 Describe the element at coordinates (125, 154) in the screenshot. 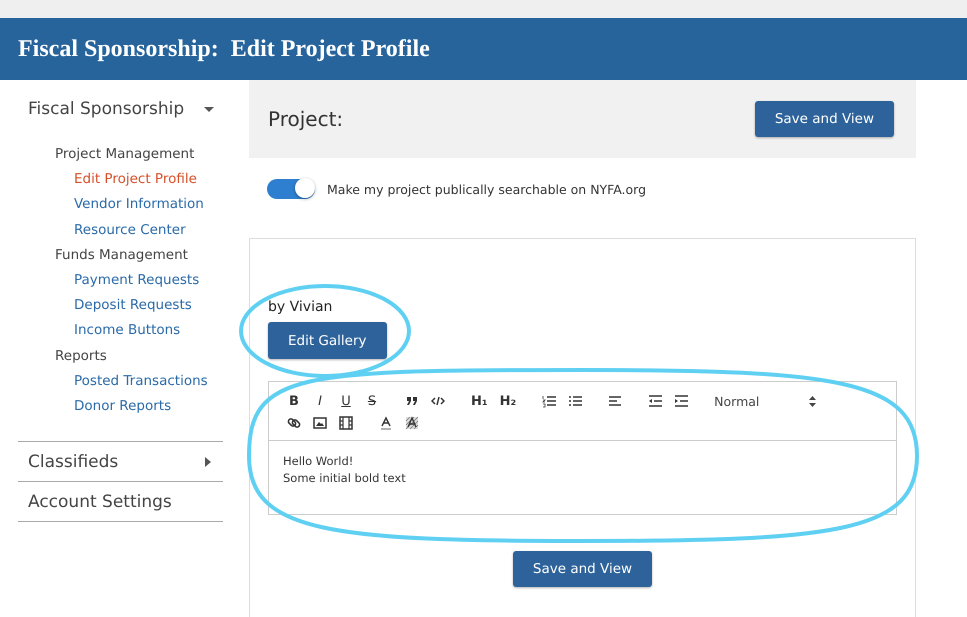

I see `sidebar-group-label: Project Management` at that location.